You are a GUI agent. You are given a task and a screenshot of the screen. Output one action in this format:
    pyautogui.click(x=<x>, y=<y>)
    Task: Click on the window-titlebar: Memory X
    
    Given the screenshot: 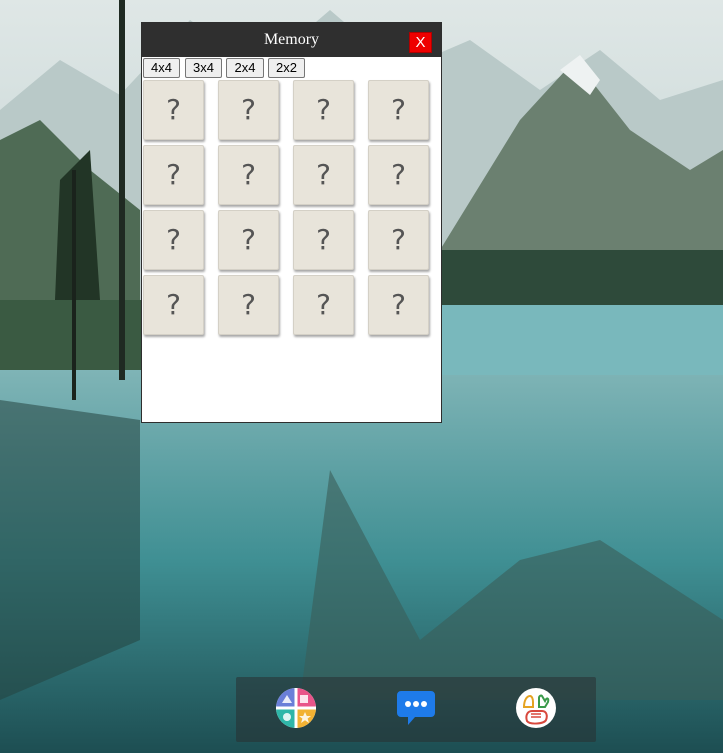 What is the action you would take?
    pyautogui.click(x=291, y=40)
    